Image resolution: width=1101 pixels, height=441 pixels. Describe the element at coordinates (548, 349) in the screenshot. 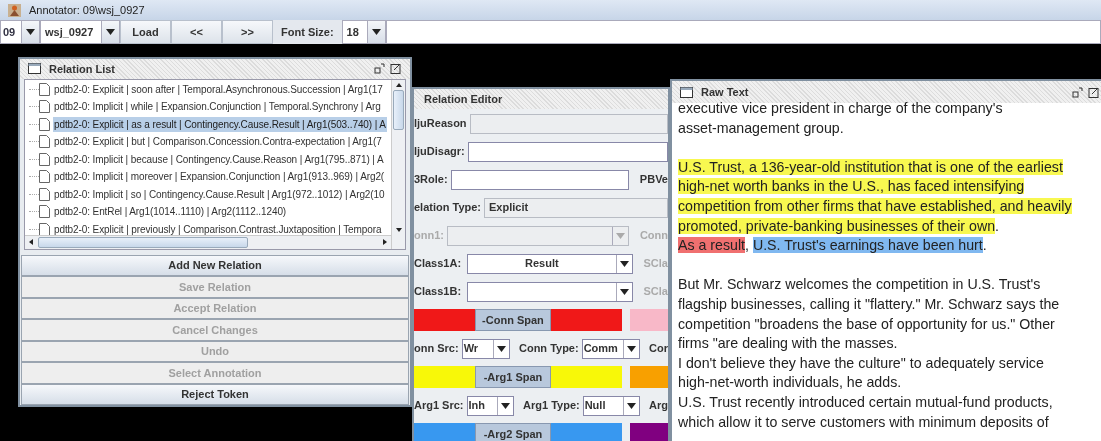

I see `field-label: Conn Type:` at that location.